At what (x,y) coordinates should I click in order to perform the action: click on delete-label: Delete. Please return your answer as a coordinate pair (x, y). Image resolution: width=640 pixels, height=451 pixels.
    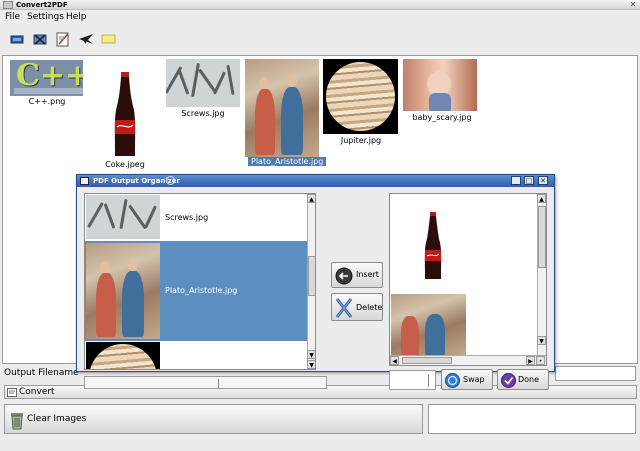
    Looking at the image, I should click on (369, 307).